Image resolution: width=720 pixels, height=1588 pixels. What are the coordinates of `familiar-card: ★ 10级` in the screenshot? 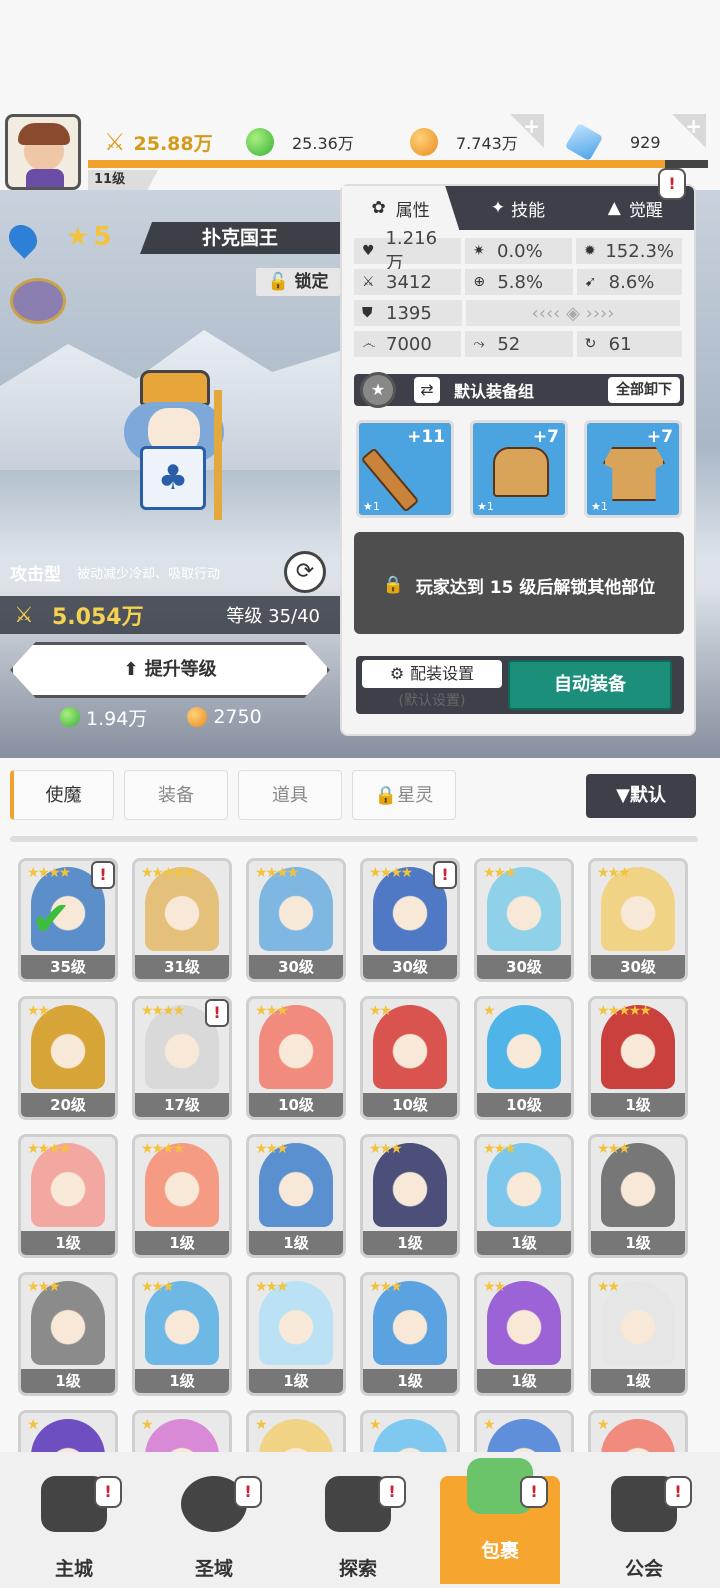 It's located at (524, 1058).